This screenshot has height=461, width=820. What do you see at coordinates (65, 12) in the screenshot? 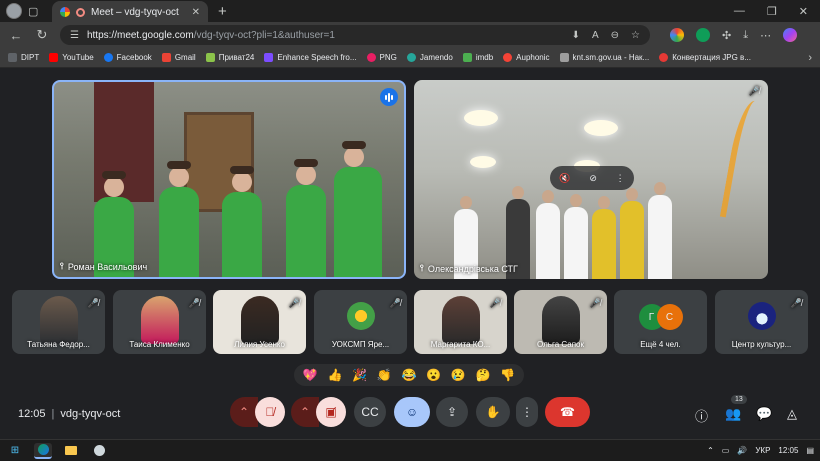
I see `meet-favicon-icon` at bounding box center [65, 12].